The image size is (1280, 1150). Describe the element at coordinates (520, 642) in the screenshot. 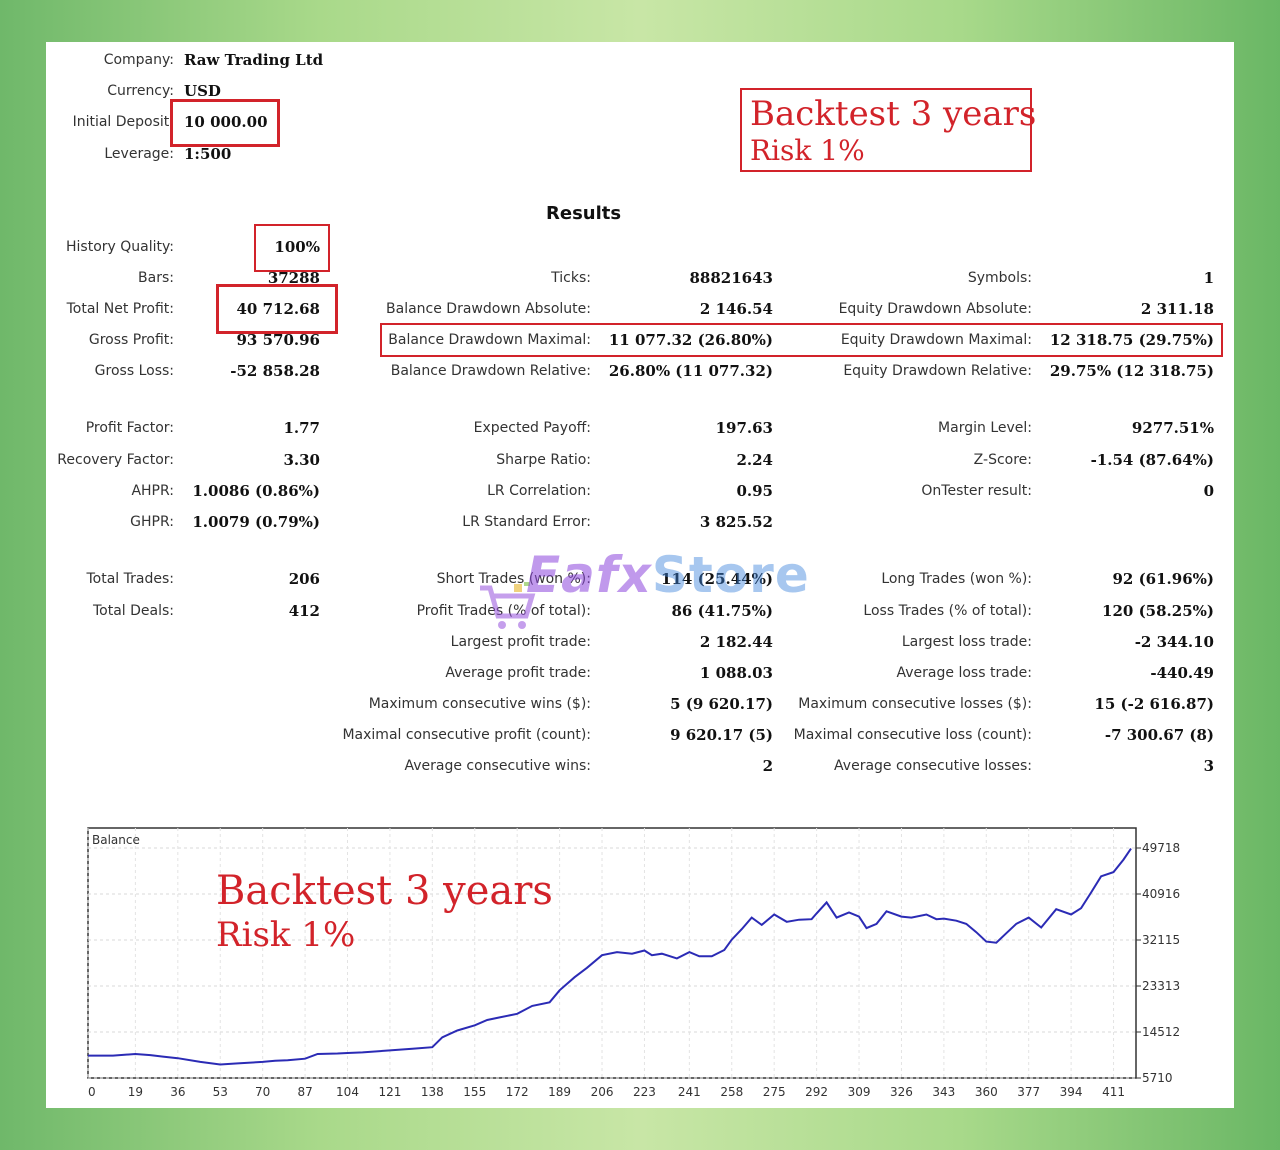

I see `col2-label-10: Largest profit trade:` at that location.